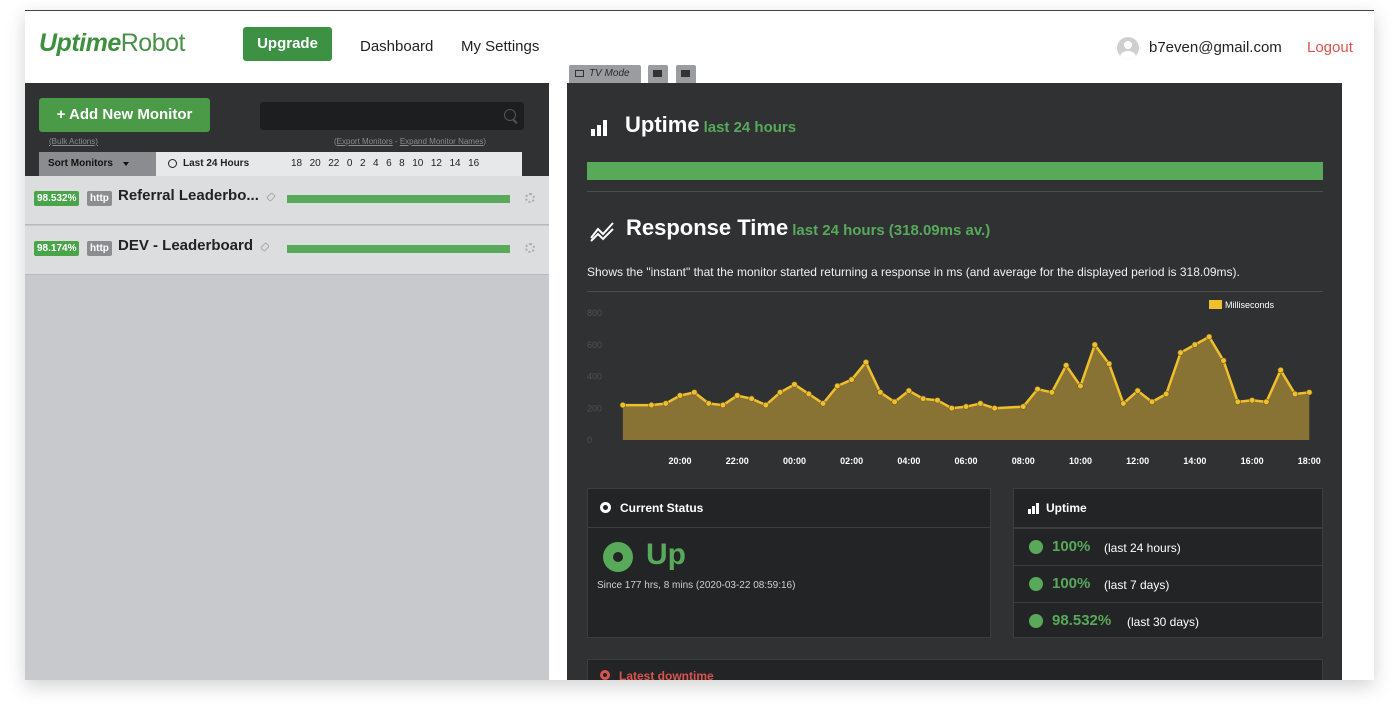 This screenshot has width=1400, height=722. I want to click on type-badge: http, so click(99, 248).